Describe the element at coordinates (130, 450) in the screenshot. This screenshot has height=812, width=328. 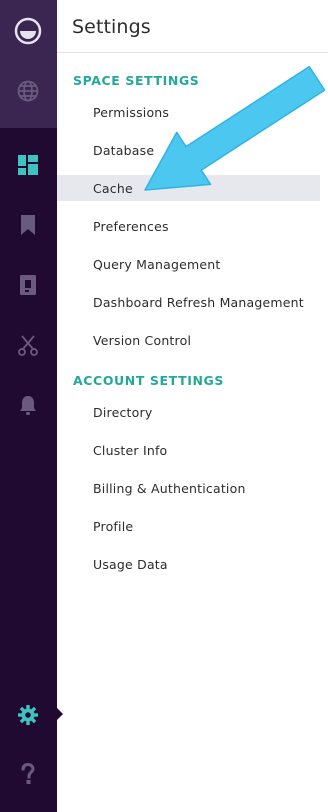
I see `settings-item-label: Cluster Info` at that location.